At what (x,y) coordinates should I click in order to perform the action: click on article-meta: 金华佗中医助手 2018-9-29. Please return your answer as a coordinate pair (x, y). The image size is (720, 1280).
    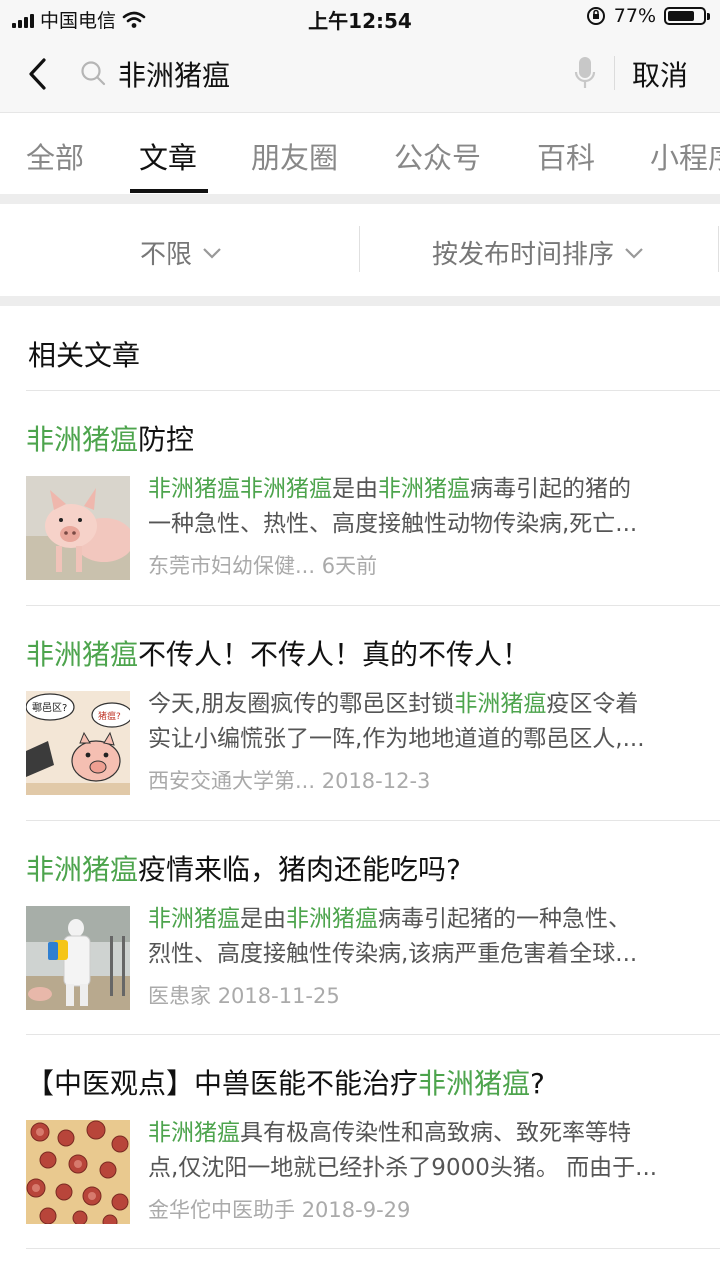
    Looking at the image, I should click on (279, 1209).